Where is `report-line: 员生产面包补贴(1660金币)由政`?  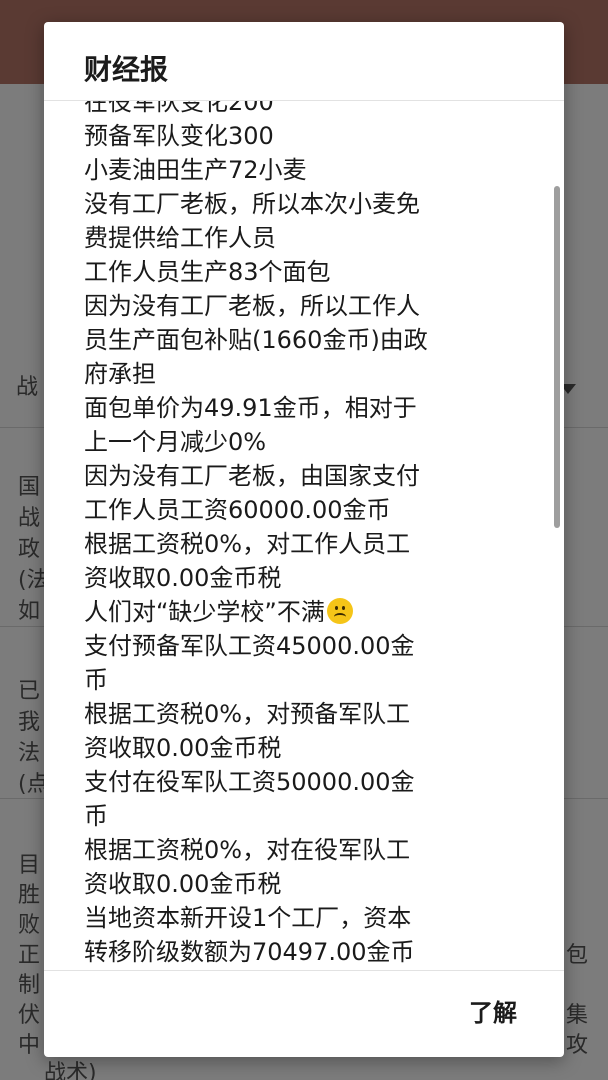 report-line: 员生产面包补贴(1660金币)由政 is located at coordinates (304, 340).